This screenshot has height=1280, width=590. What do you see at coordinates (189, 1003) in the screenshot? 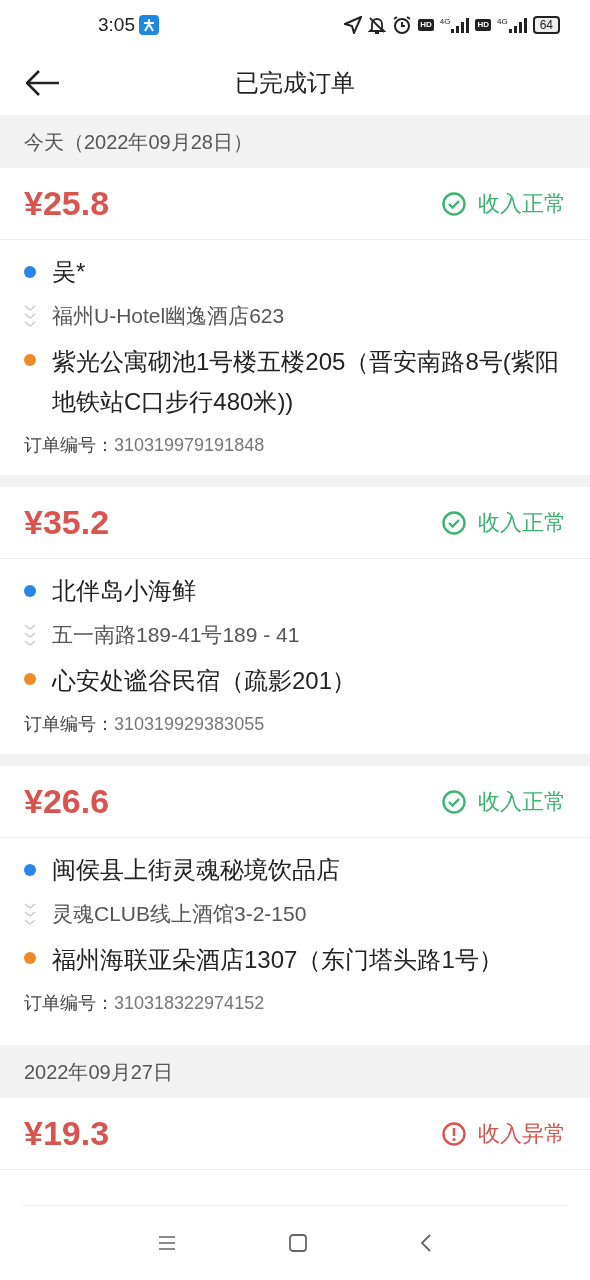
I see `order-number: 310318322974152` at bounding box center [189, 1003].